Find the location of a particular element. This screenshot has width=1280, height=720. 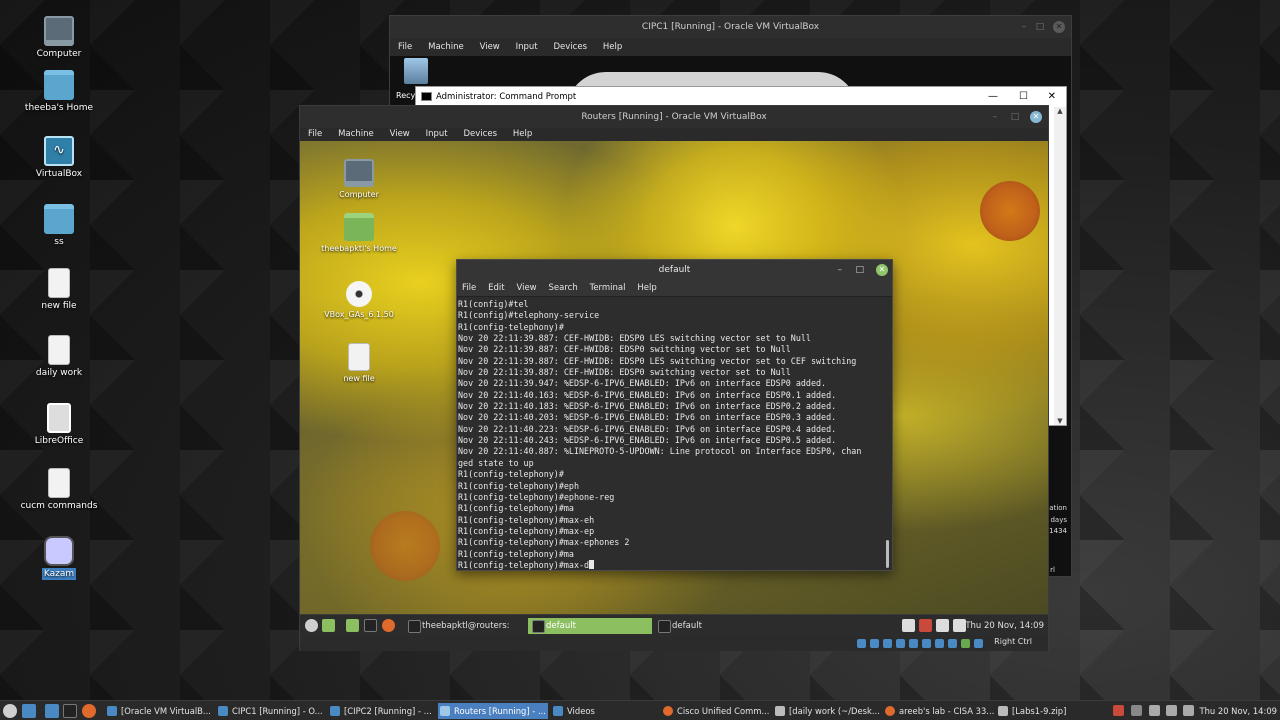

desktop-icon-ss: ss is located at coordinates (59, 225).